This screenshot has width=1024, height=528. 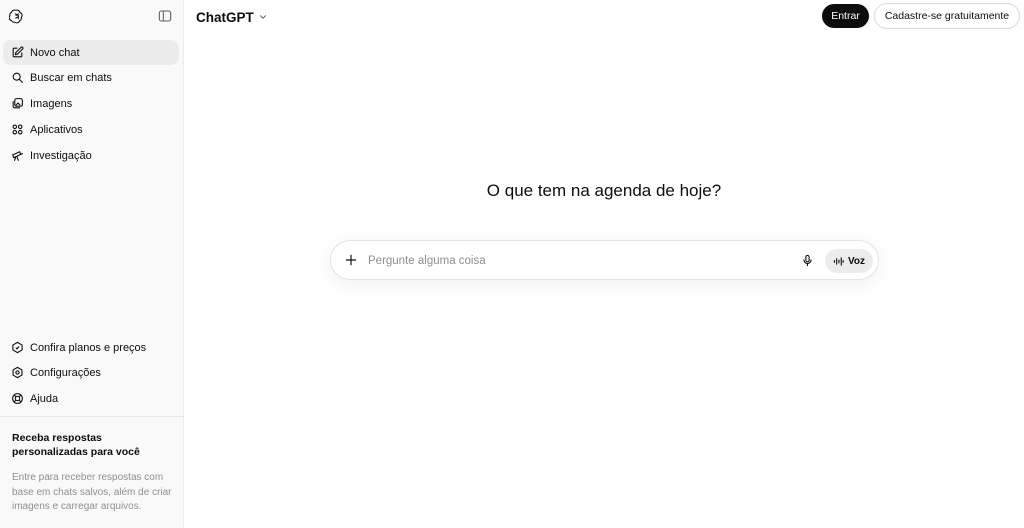 What do you see at coordinates (44, 398) in the screenshot?
I see `sidebar-item-label: Ajuda` at bounding box center [44, 398].